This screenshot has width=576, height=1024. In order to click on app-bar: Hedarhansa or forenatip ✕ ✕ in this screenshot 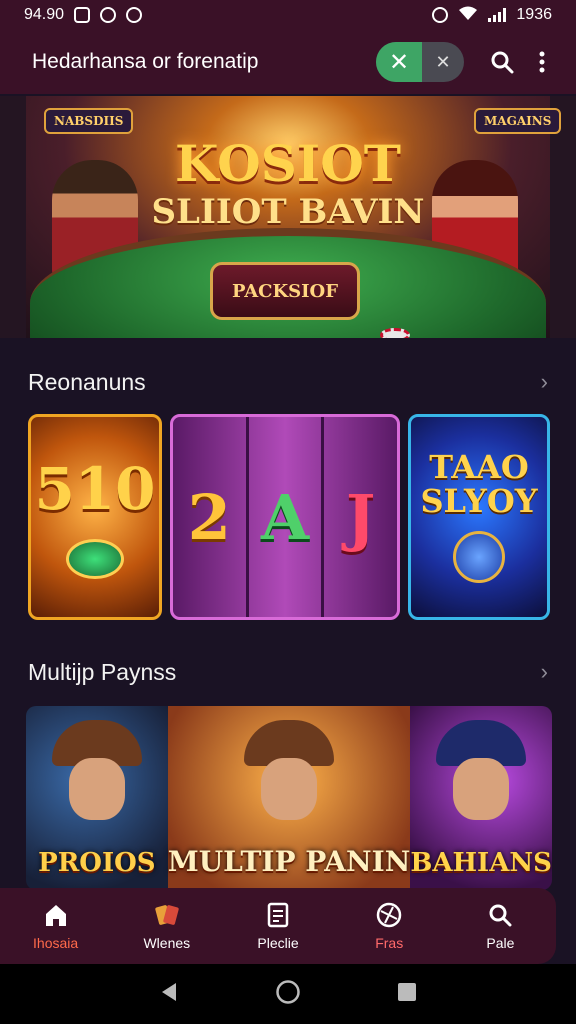, I will do `click(288, 62)`.